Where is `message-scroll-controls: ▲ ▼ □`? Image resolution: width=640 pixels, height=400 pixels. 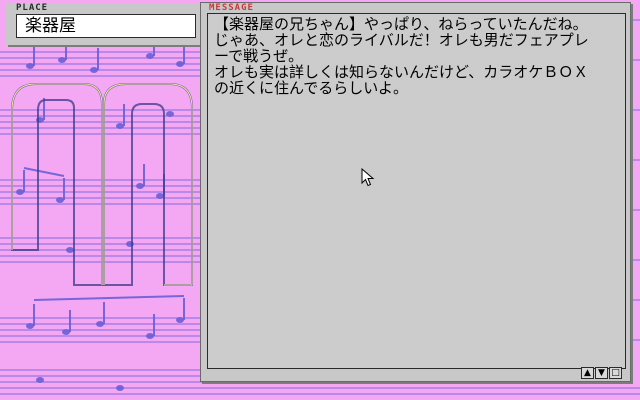 message-scroll-controls: ▲ ▼ □ is located at coordinates (601, 373).